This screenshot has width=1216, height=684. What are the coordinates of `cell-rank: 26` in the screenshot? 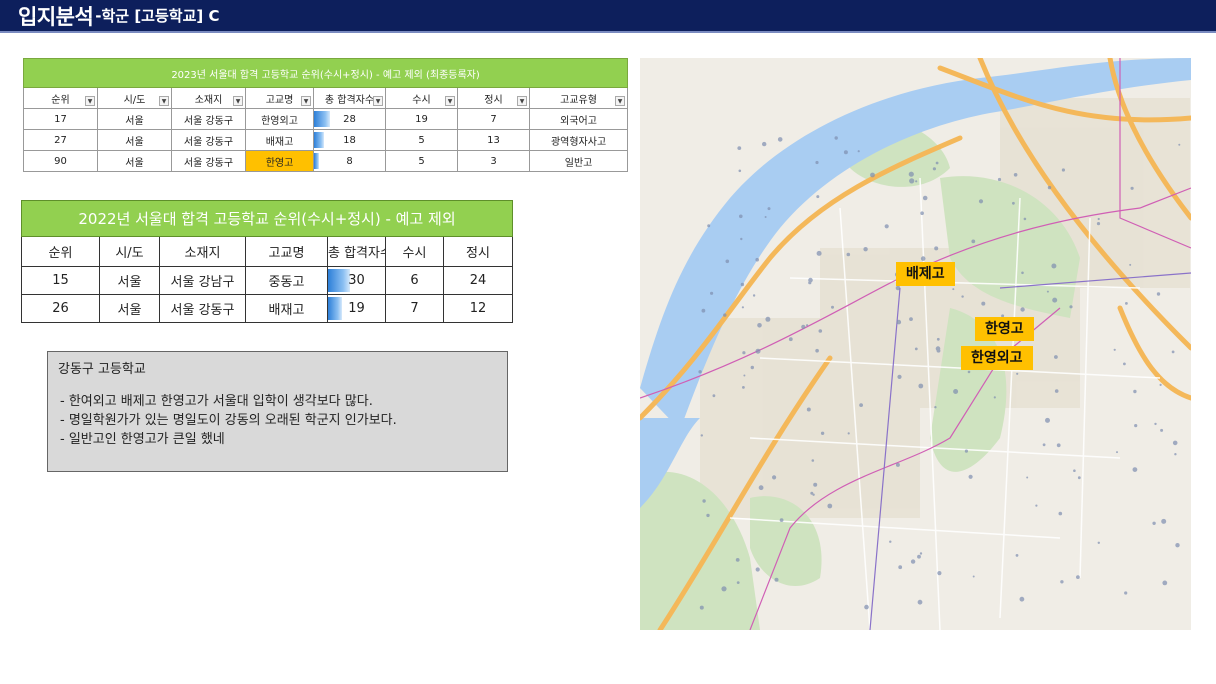 It's located at (60, 308).